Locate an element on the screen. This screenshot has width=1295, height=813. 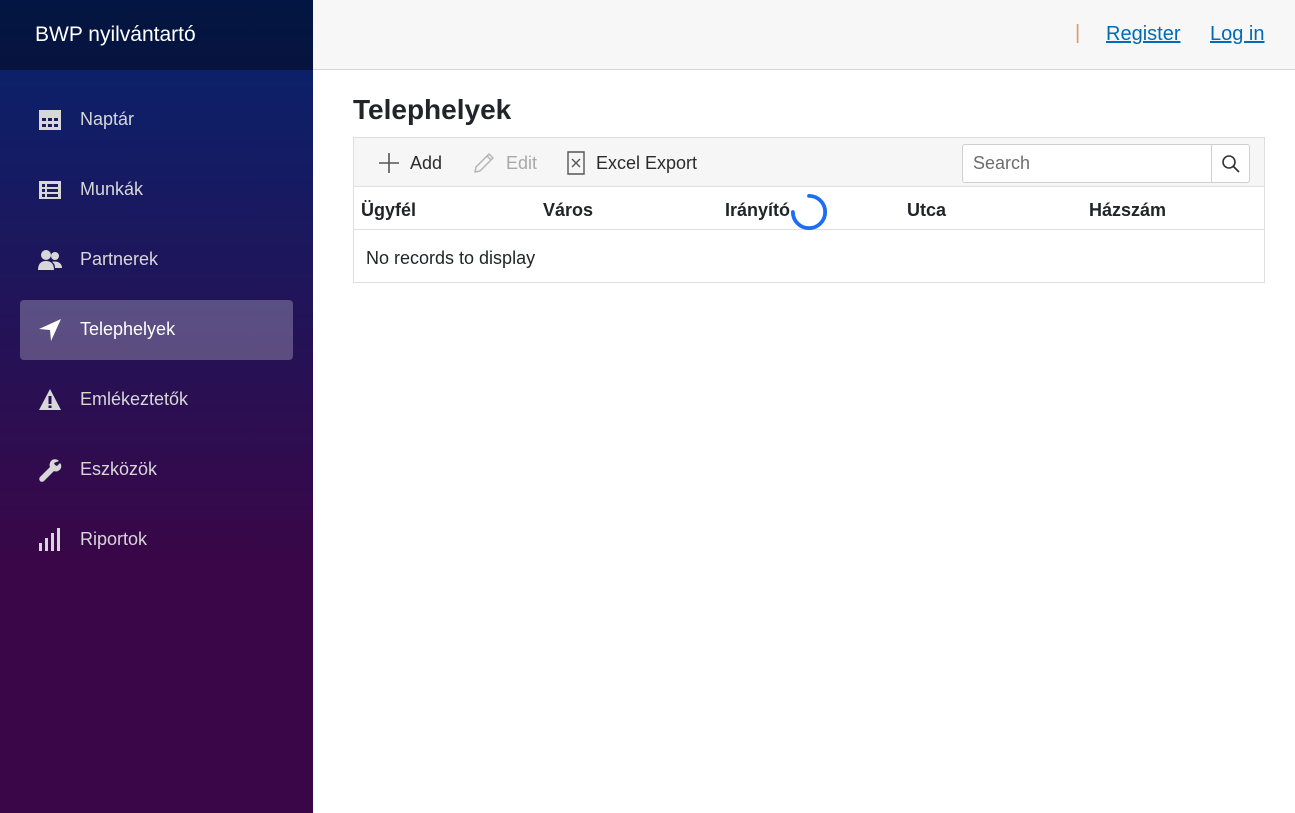
loading-spinner-icon is located at coordinates (809, 212).